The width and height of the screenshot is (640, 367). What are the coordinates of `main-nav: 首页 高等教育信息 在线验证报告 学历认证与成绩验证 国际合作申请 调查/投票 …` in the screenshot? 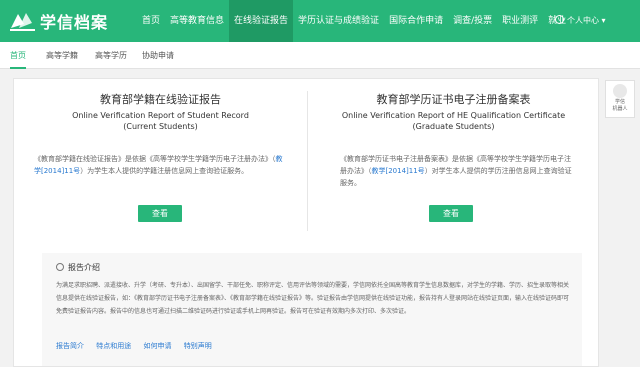 It's located at (354, 21).